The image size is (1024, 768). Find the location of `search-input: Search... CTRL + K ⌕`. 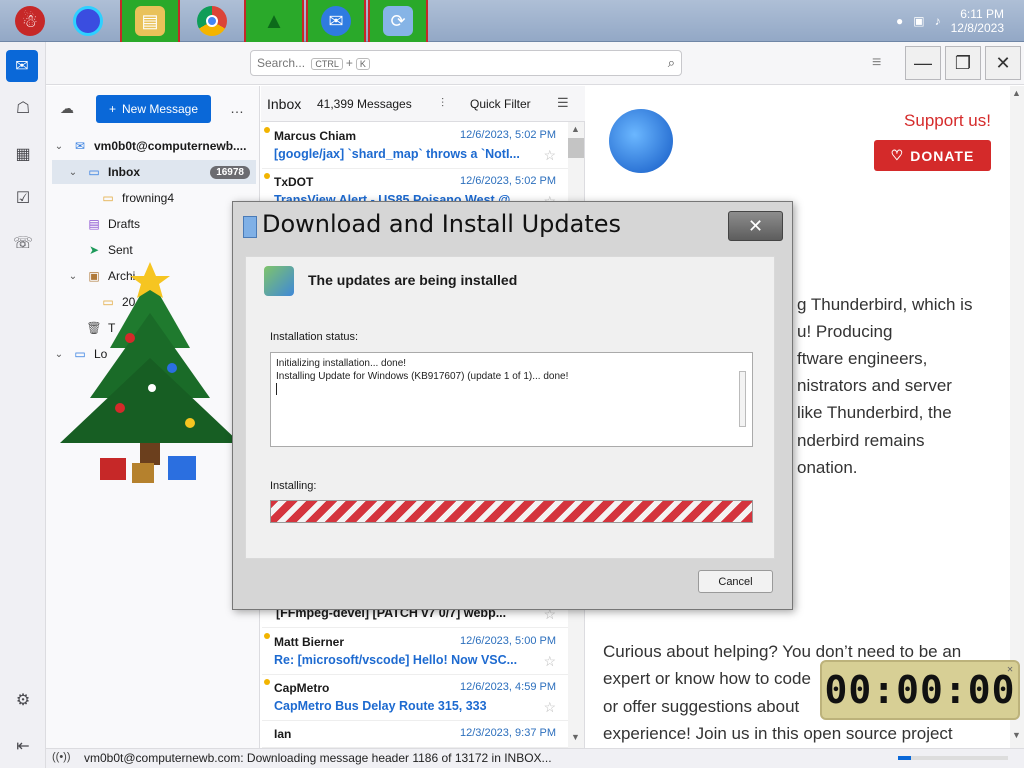

search-input: Search... CTRL + K ⌕ is located at coordinates (466, 63).